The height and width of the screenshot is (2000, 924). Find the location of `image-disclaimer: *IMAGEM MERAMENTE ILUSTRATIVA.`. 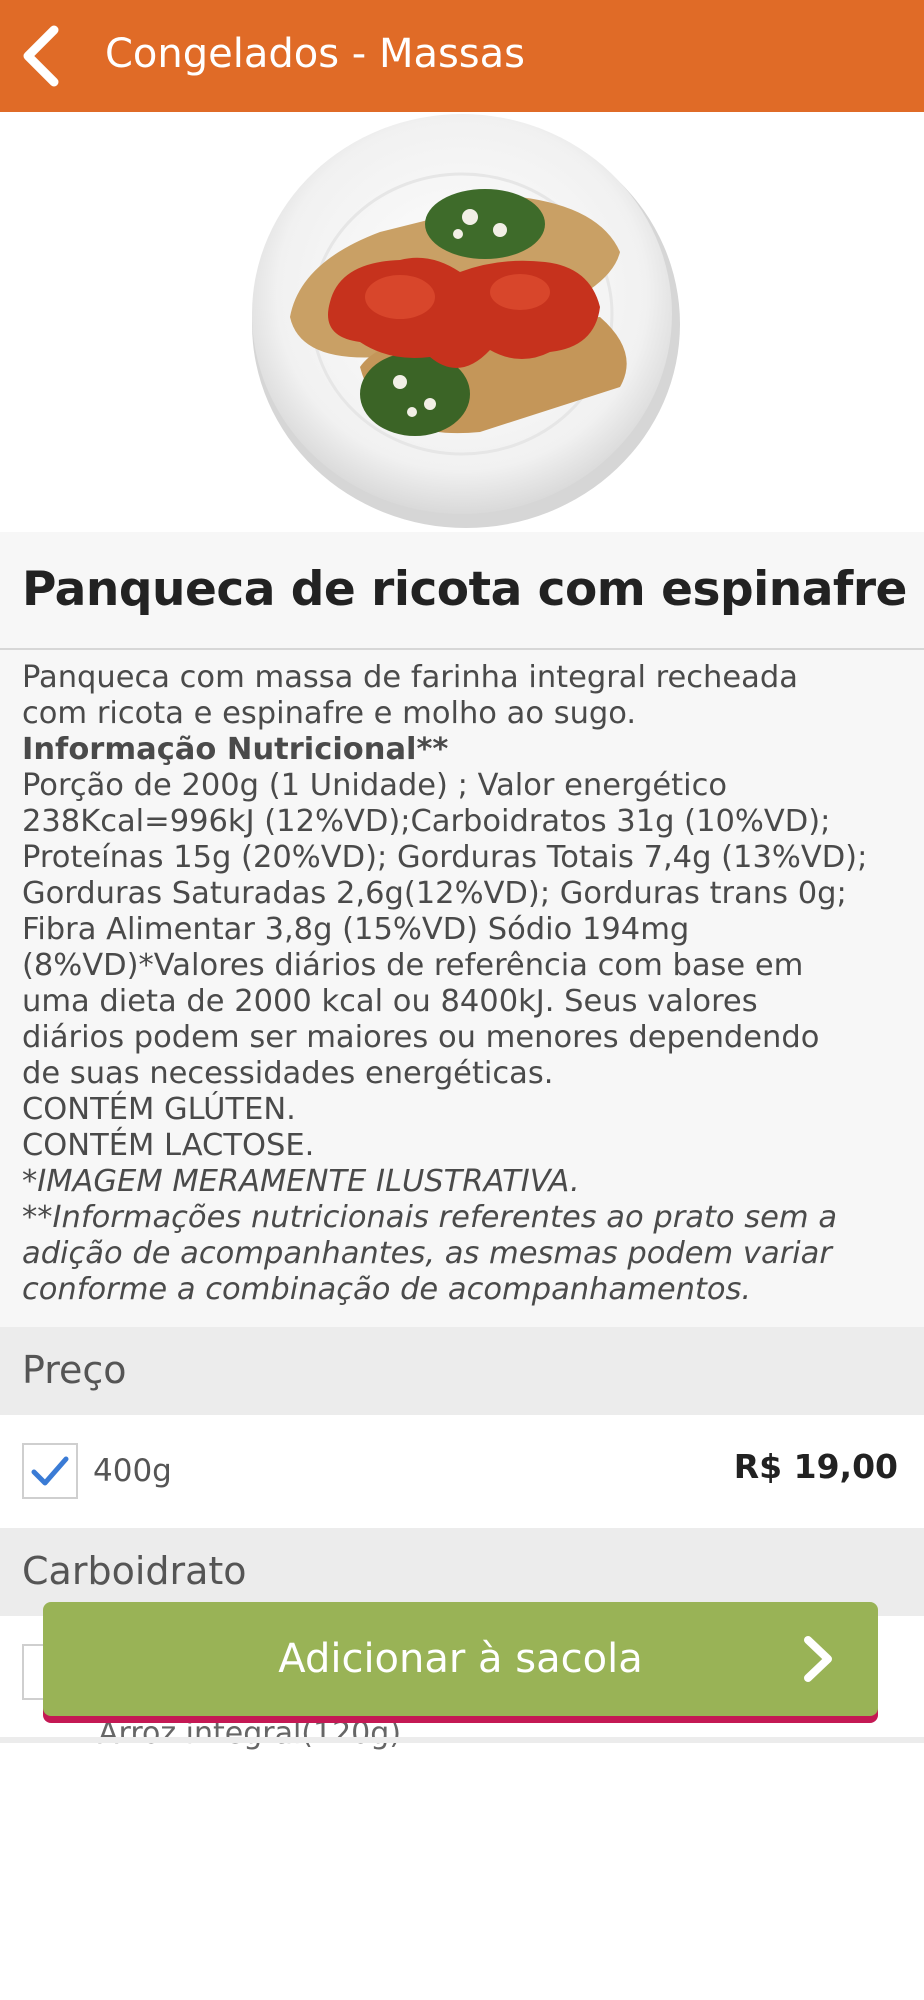

image-disclaimer: *IMAGEM MERAMENTE ILUSTRATIVA. is located at coordinates (301, 1181).